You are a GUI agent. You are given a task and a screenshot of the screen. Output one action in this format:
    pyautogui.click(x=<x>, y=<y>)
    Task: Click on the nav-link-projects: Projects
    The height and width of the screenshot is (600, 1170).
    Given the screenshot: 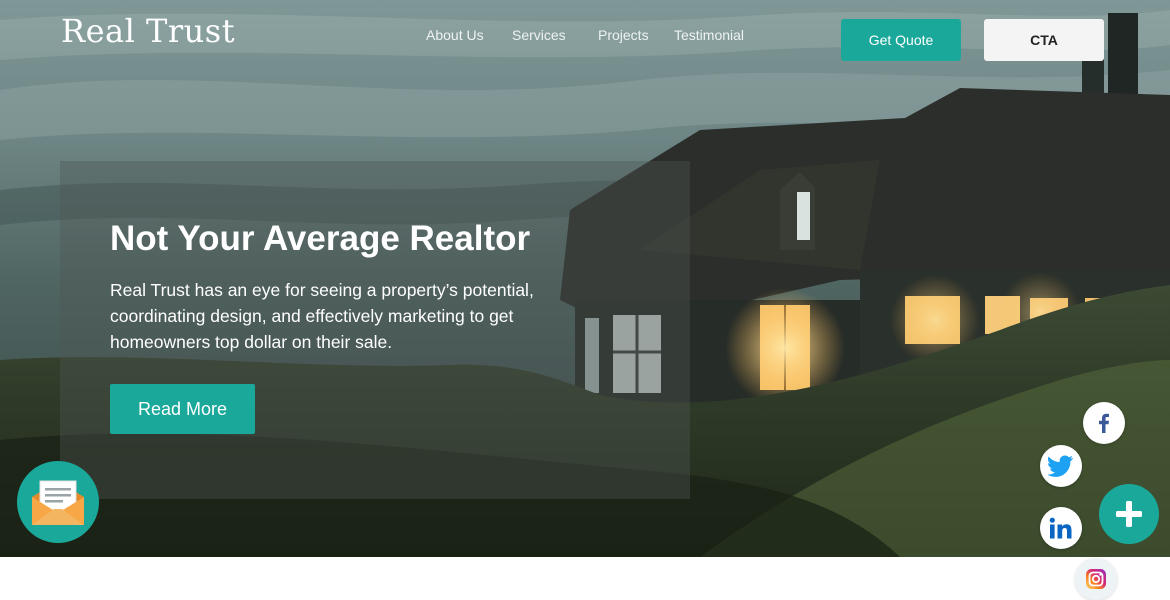 What is the action you would take?
    pyautogui.click(x=623, y=35)
    